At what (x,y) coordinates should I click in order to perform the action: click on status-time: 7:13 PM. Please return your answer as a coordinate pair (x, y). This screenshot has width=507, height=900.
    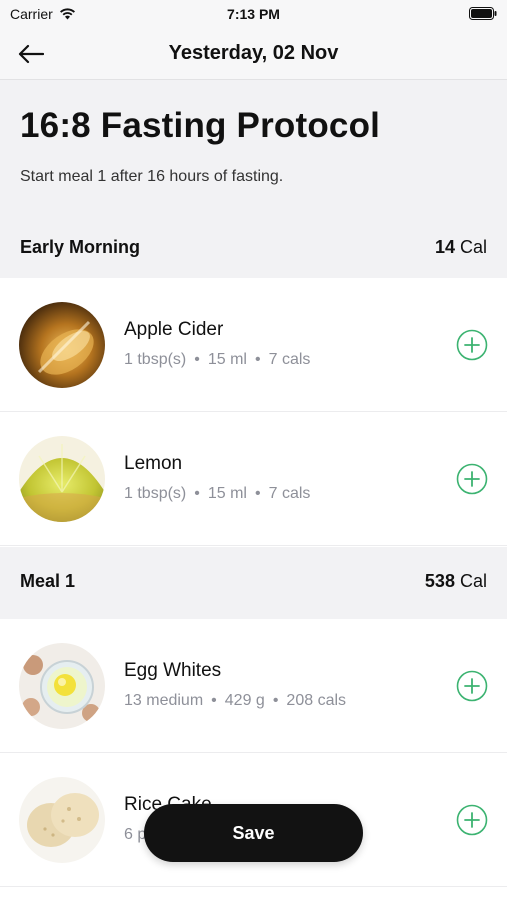
    Looking at the image, I should click on (253, 14).